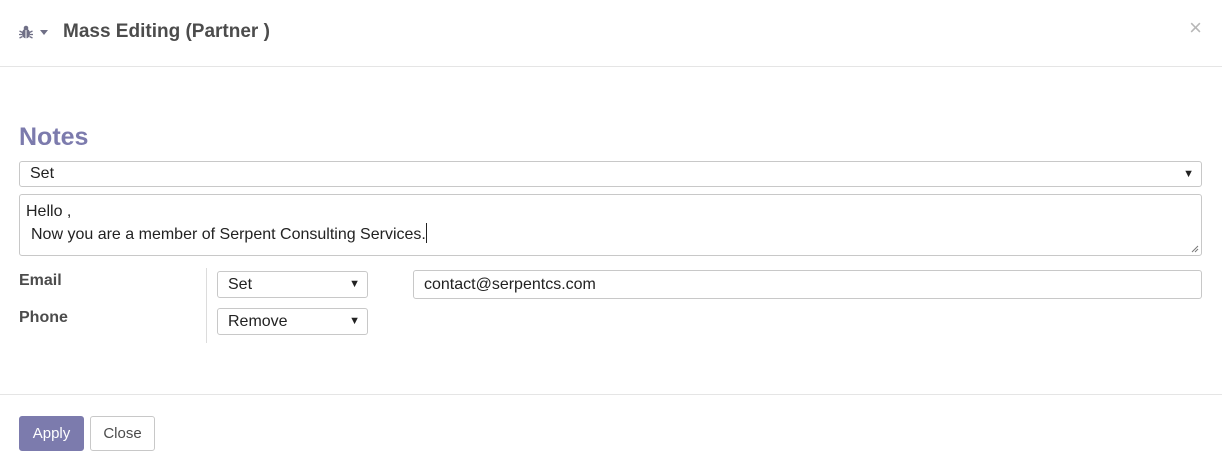  What do you see at coordinates (43, 317) in the screenshot?
I see `phone-label: Phone` at bounding box center [43, 317].